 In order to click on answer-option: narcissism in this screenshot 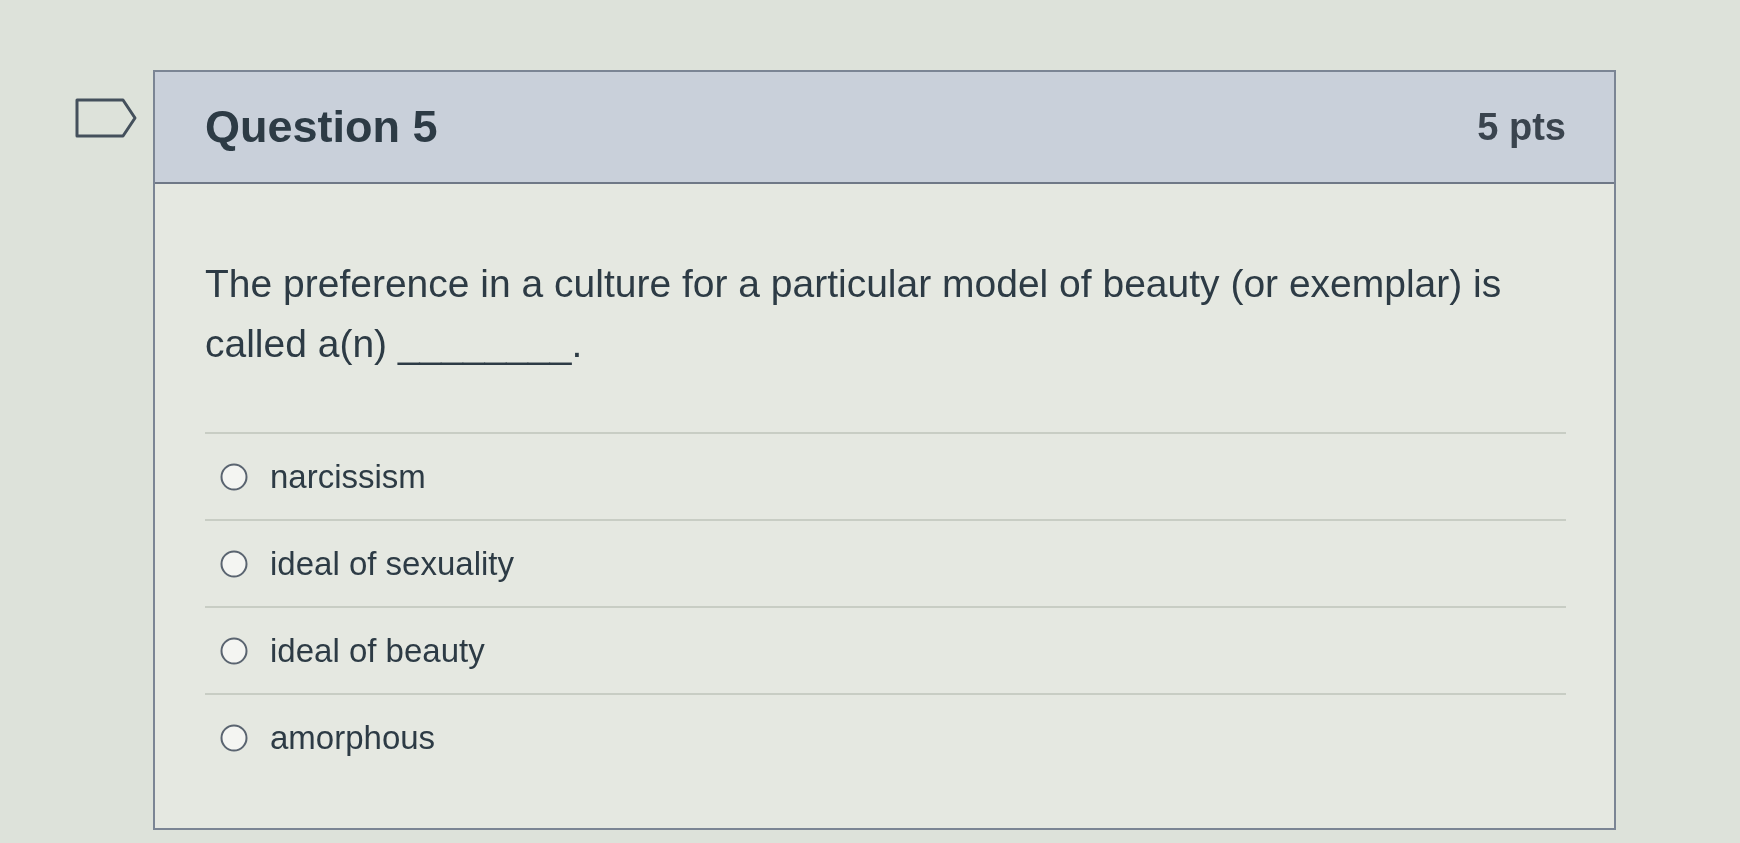, I will do `click(348, 476)`.